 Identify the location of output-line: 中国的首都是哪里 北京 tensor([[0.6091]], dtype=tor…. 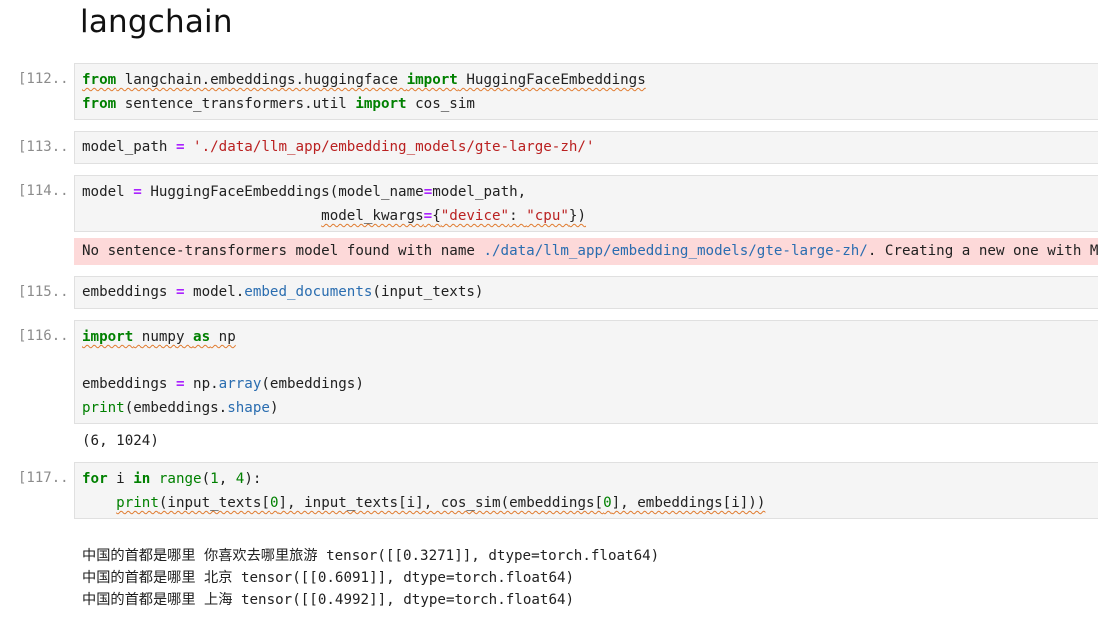
(328, 578).